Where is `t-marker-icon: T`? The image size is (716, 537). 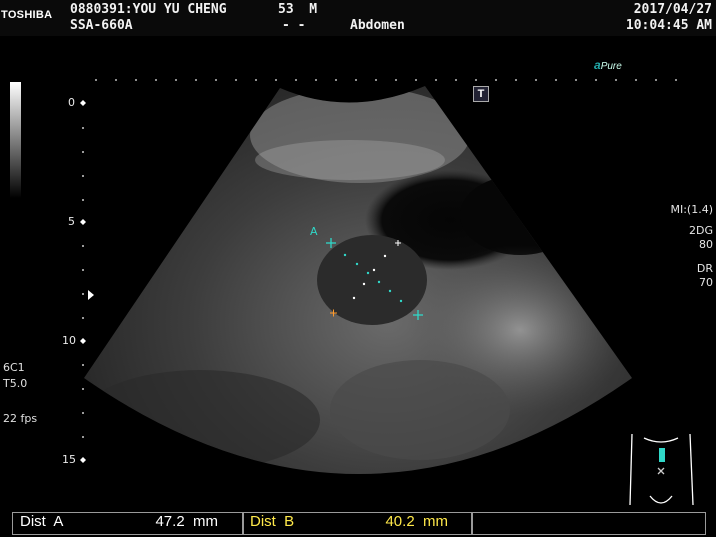
t-marker-icon: T is located at coordinates (481, 94).